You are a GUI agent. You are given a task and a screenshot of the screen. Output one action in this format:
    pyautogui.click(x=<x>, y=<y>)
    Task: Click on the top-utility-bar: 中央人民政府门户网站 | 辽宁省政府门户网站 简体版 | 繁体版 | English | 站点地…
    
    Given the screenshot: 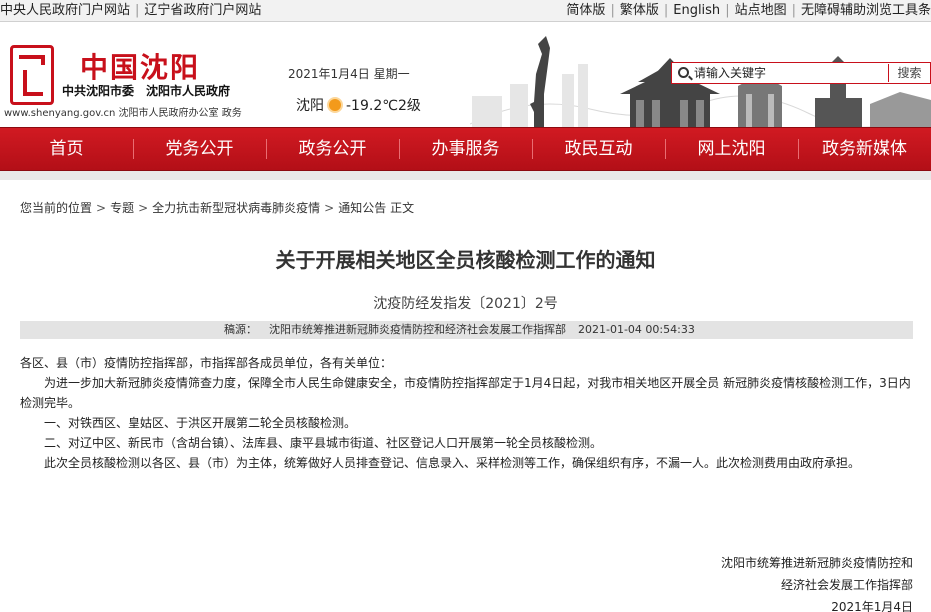 What is the action you would take?
    pyautogui.click(x=465, y=11)
    